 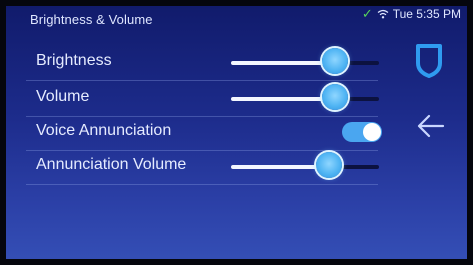 I want to click on status-area: ✓ Tue 5:35 PM, so click(x=411, y=14).